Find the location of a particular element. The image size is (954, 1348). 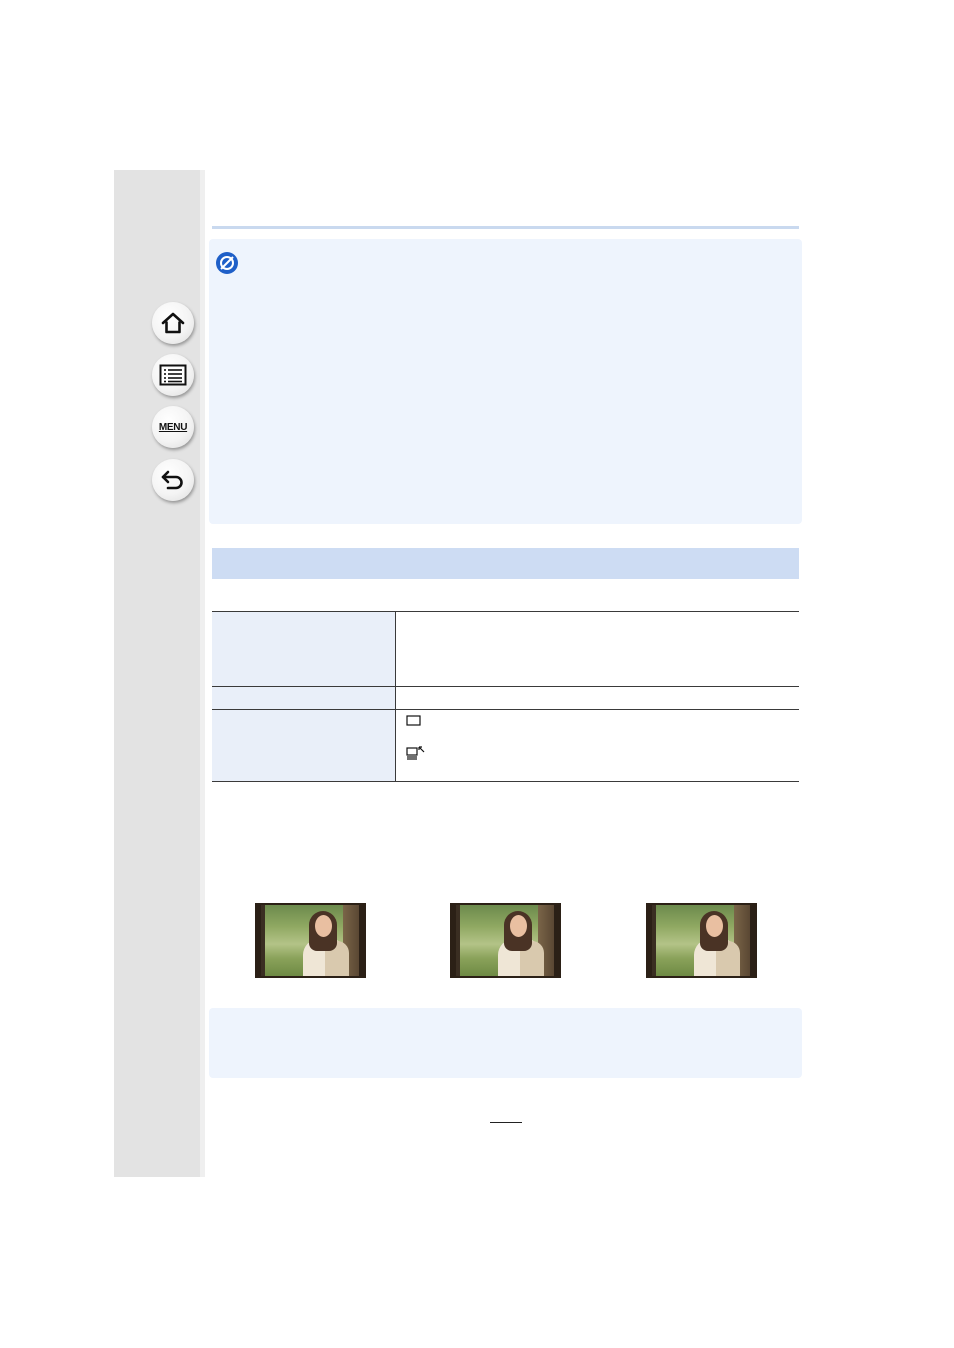

prohibited-icon is located at coordinates (227, 265).